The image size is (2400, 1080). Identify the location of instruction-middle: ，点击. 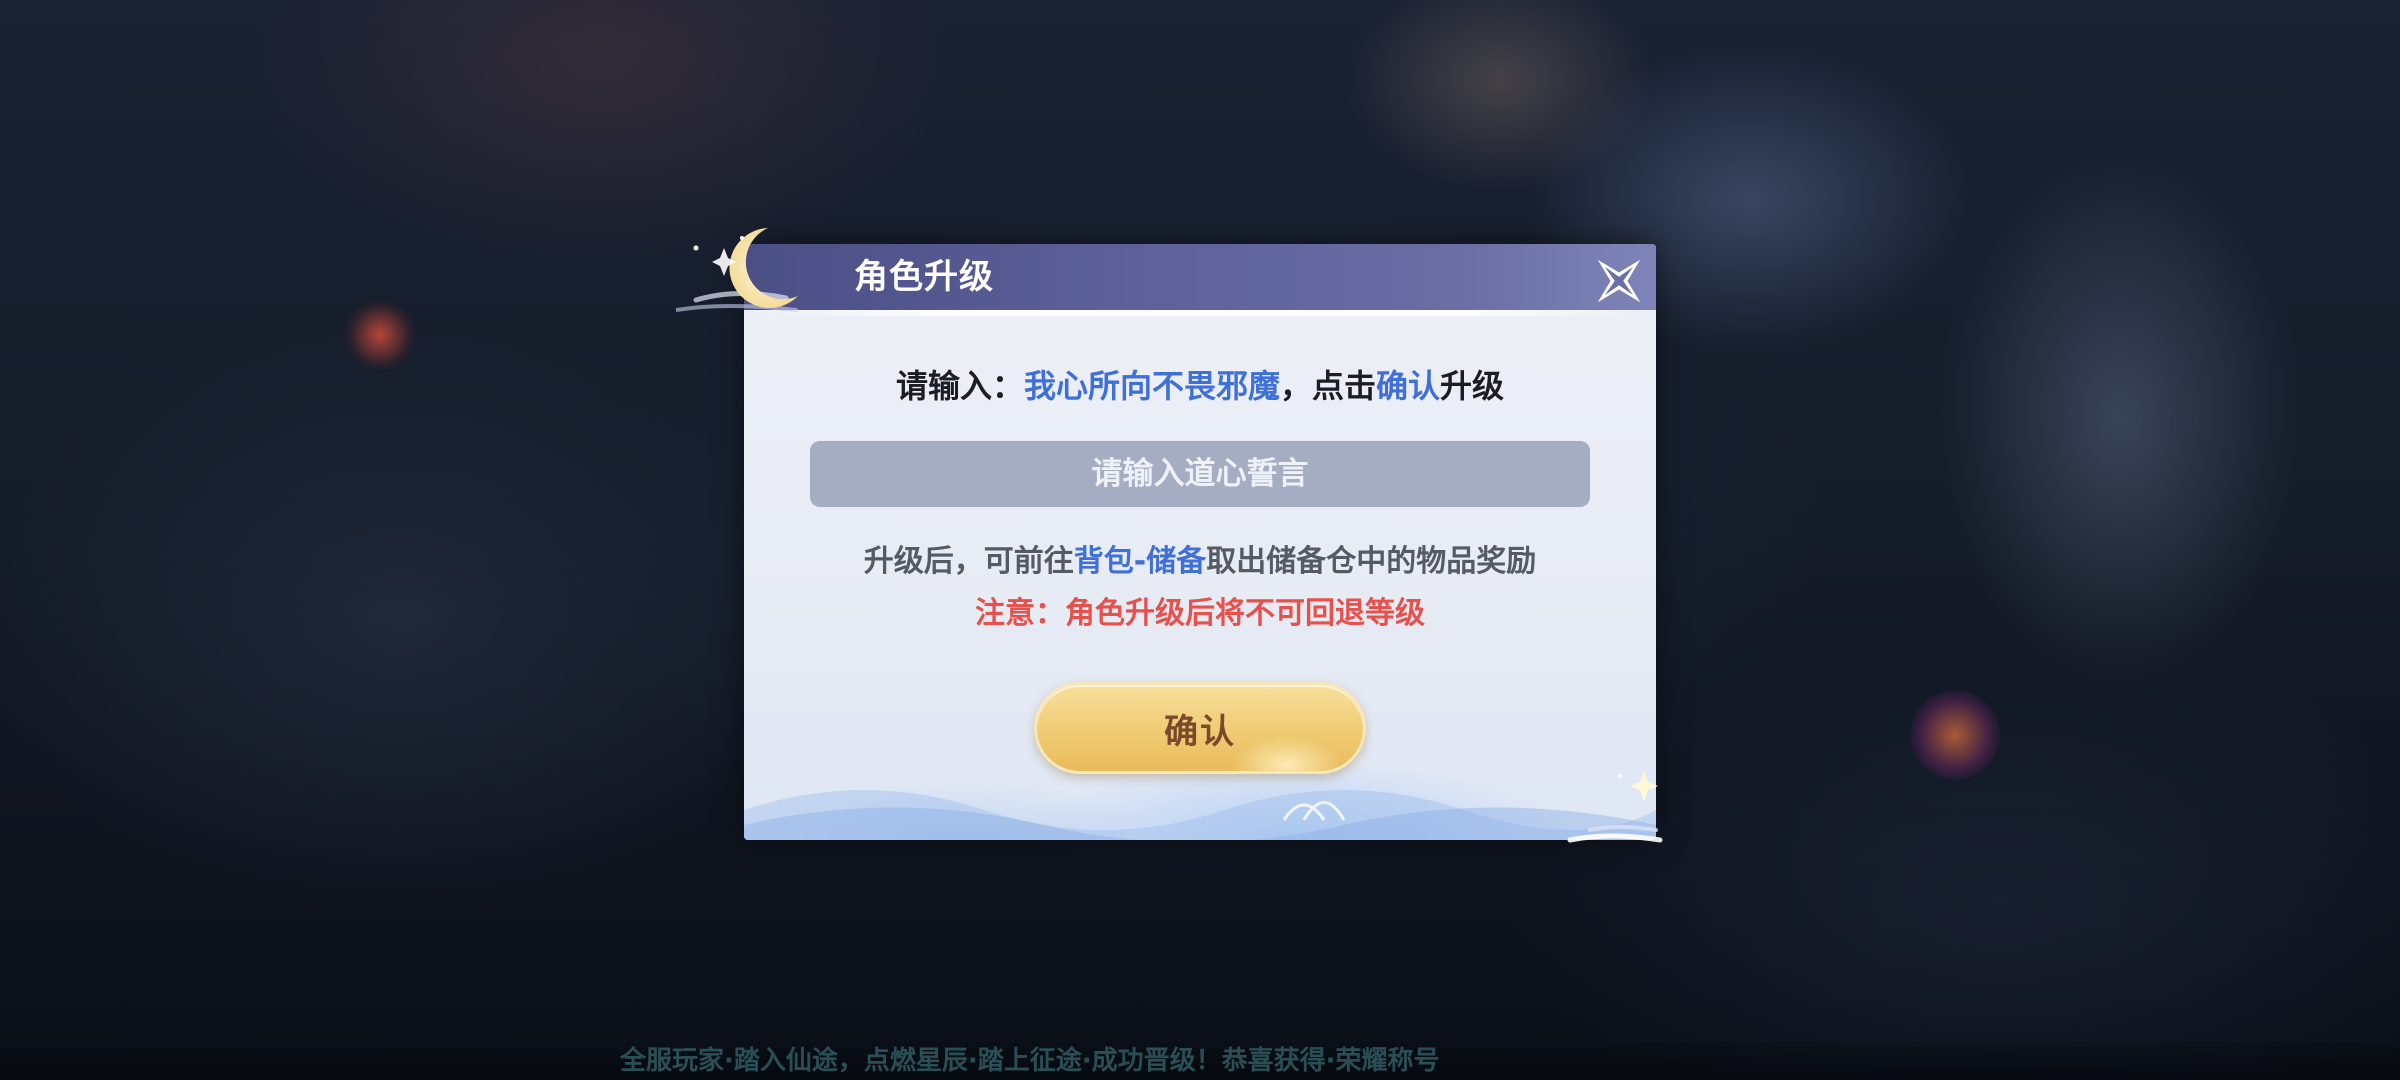
(1327, 386).